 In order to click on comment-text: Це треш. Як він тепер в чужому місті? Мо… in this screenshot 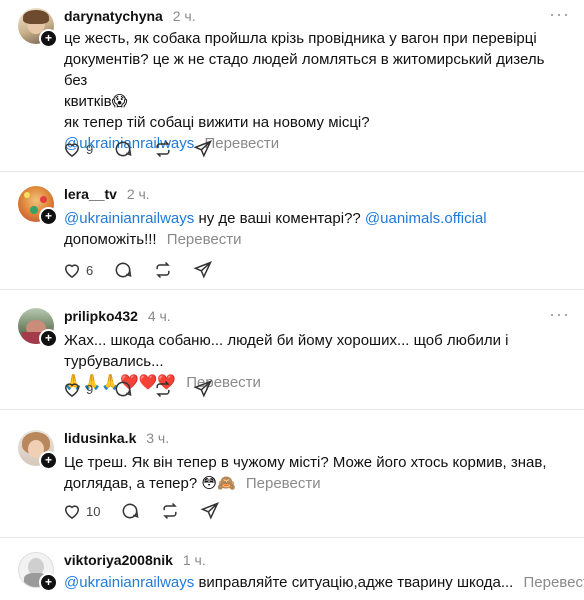, I will do `click(312, 473)`.